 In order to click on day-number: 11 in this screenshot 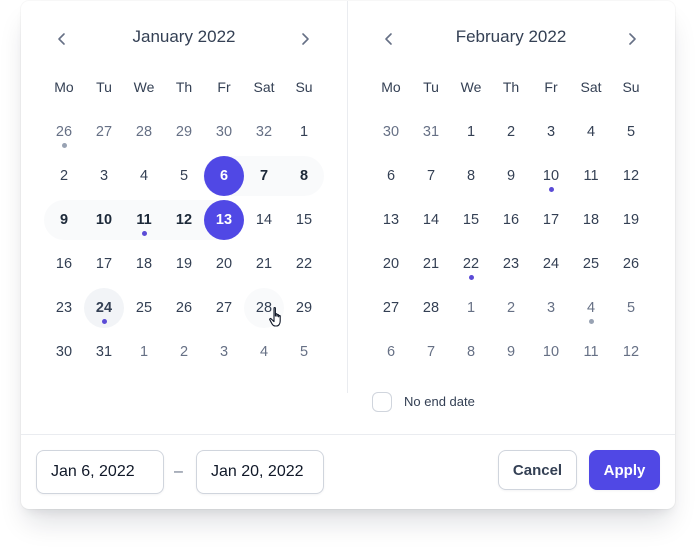, I will do `click(144, 220)`.